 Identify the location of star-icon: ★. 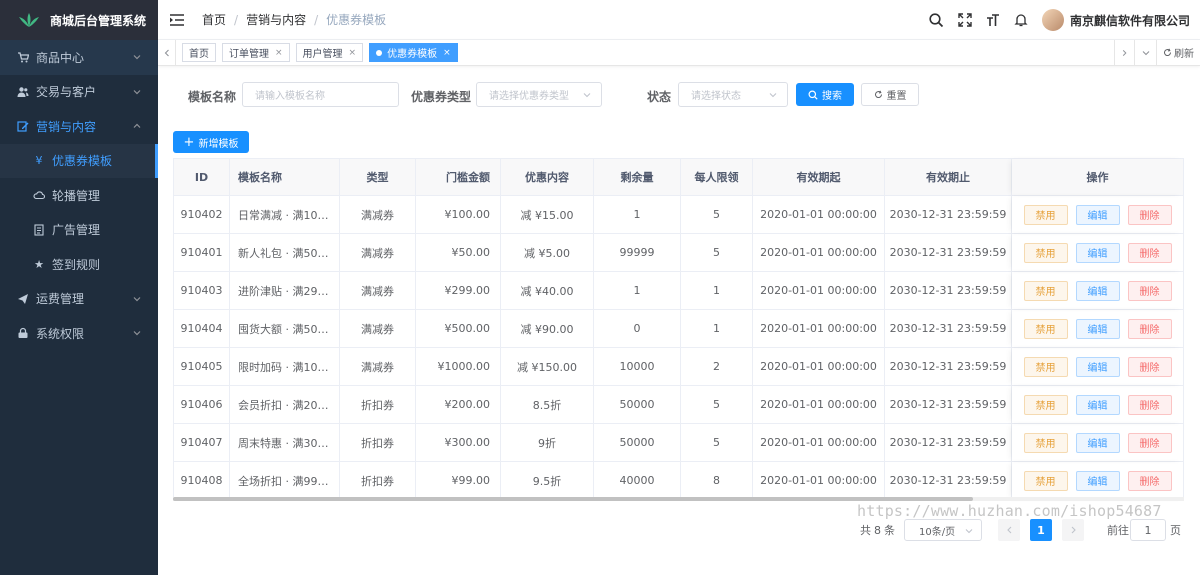
(39, 264).